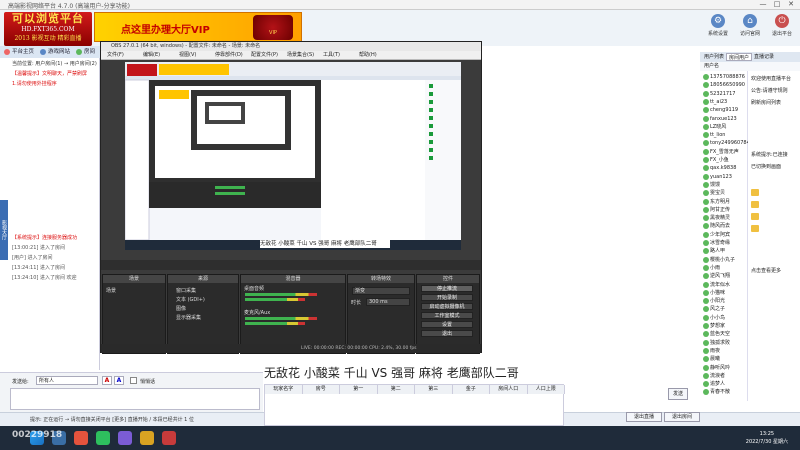 The height and width of the screenshot is (450, 800). What do you see at coordinates (388, 302) in the screenshot?
I see `duration-input: 300 ms` at bounding box center [388, 302].